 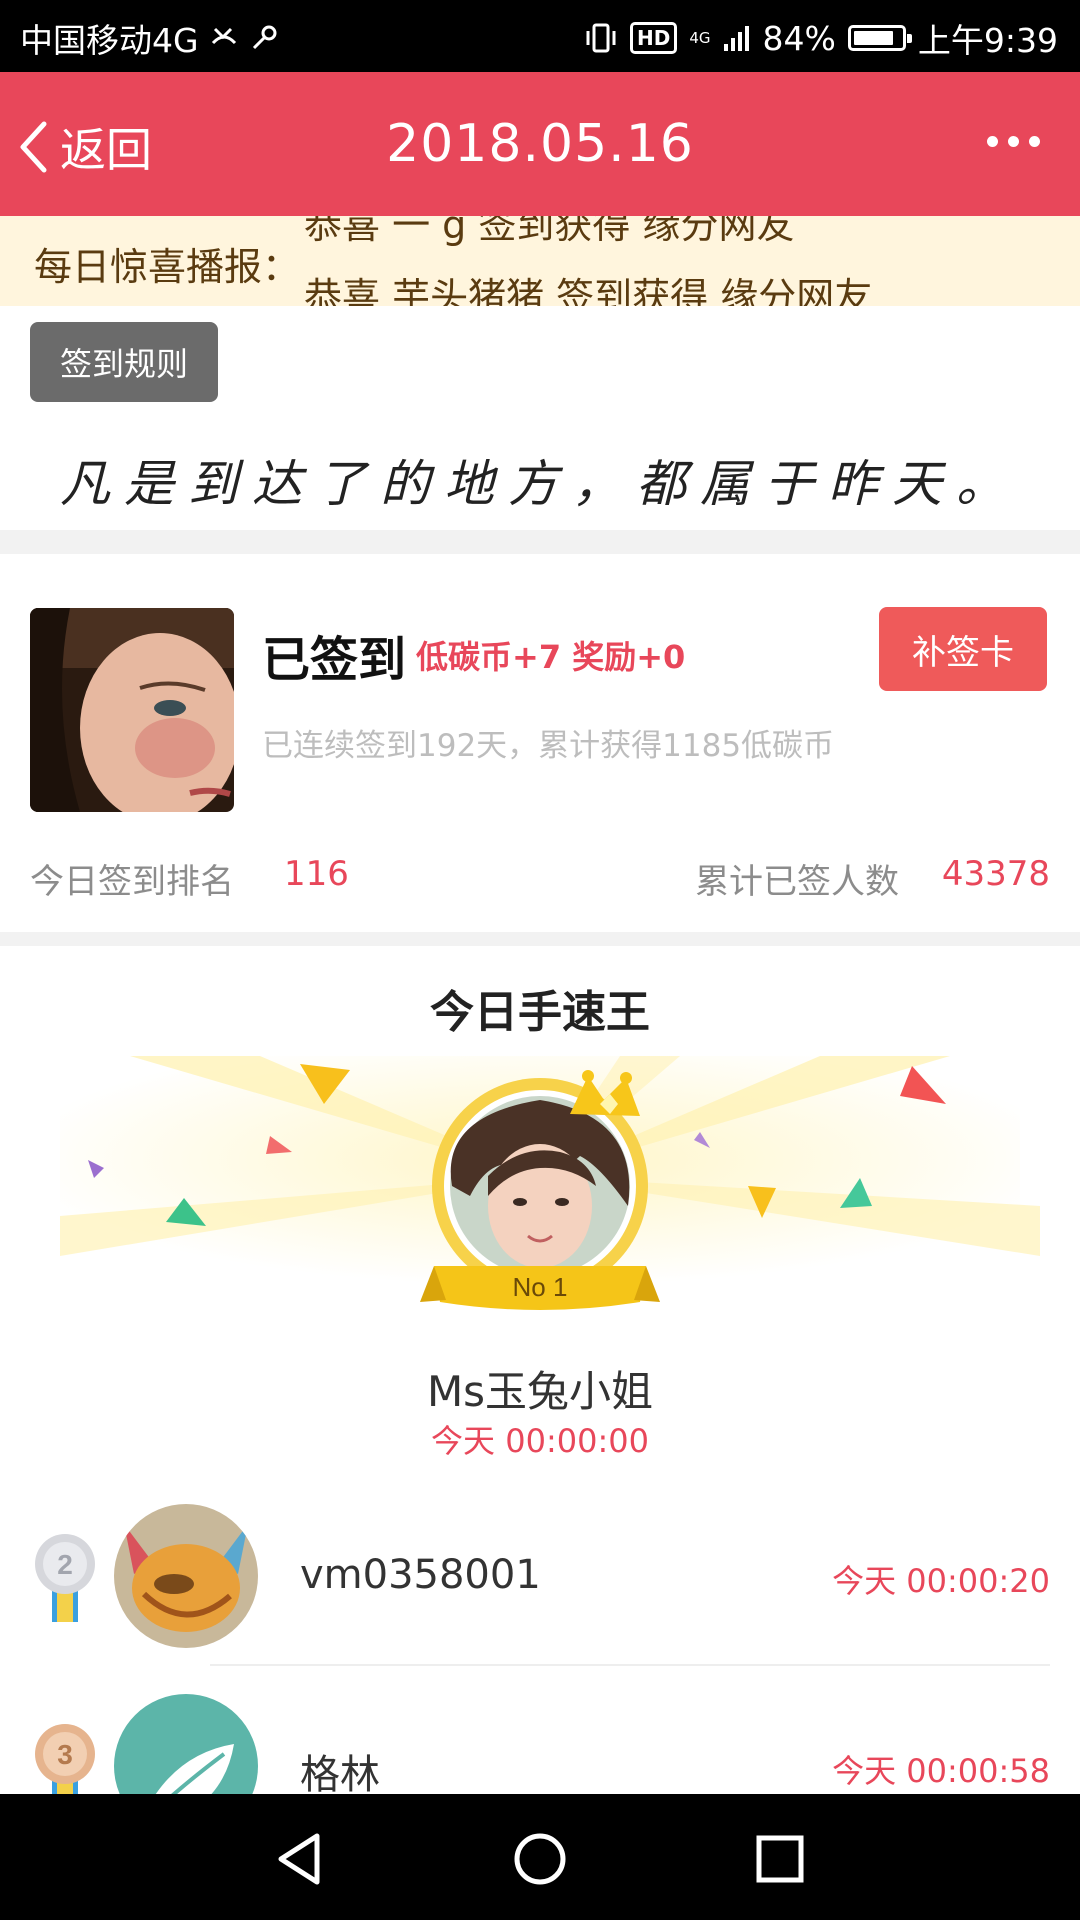 I want to click on rank-3-number: 3, so click(x=65, y=1754).